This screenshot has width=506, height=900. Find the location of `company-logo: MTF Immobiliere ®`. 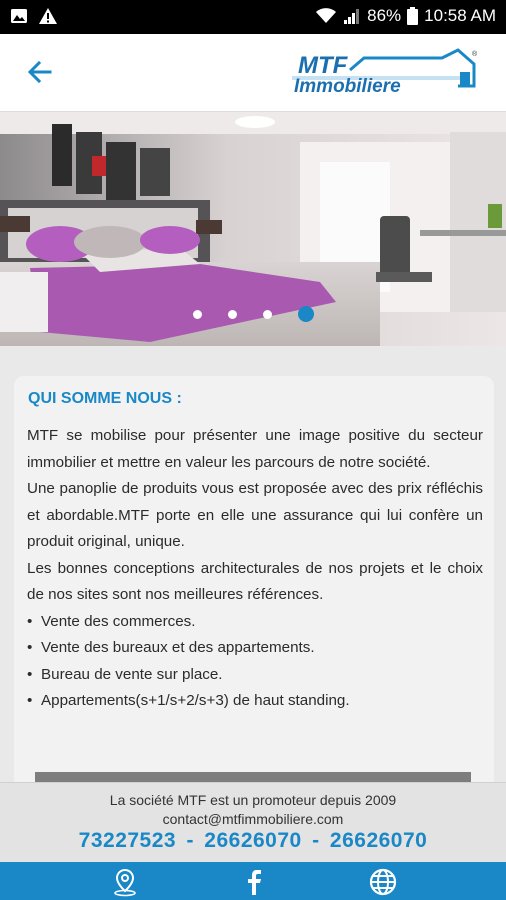

company-logo: MTF Immobiliere ® is located at coordinates (385, 72).